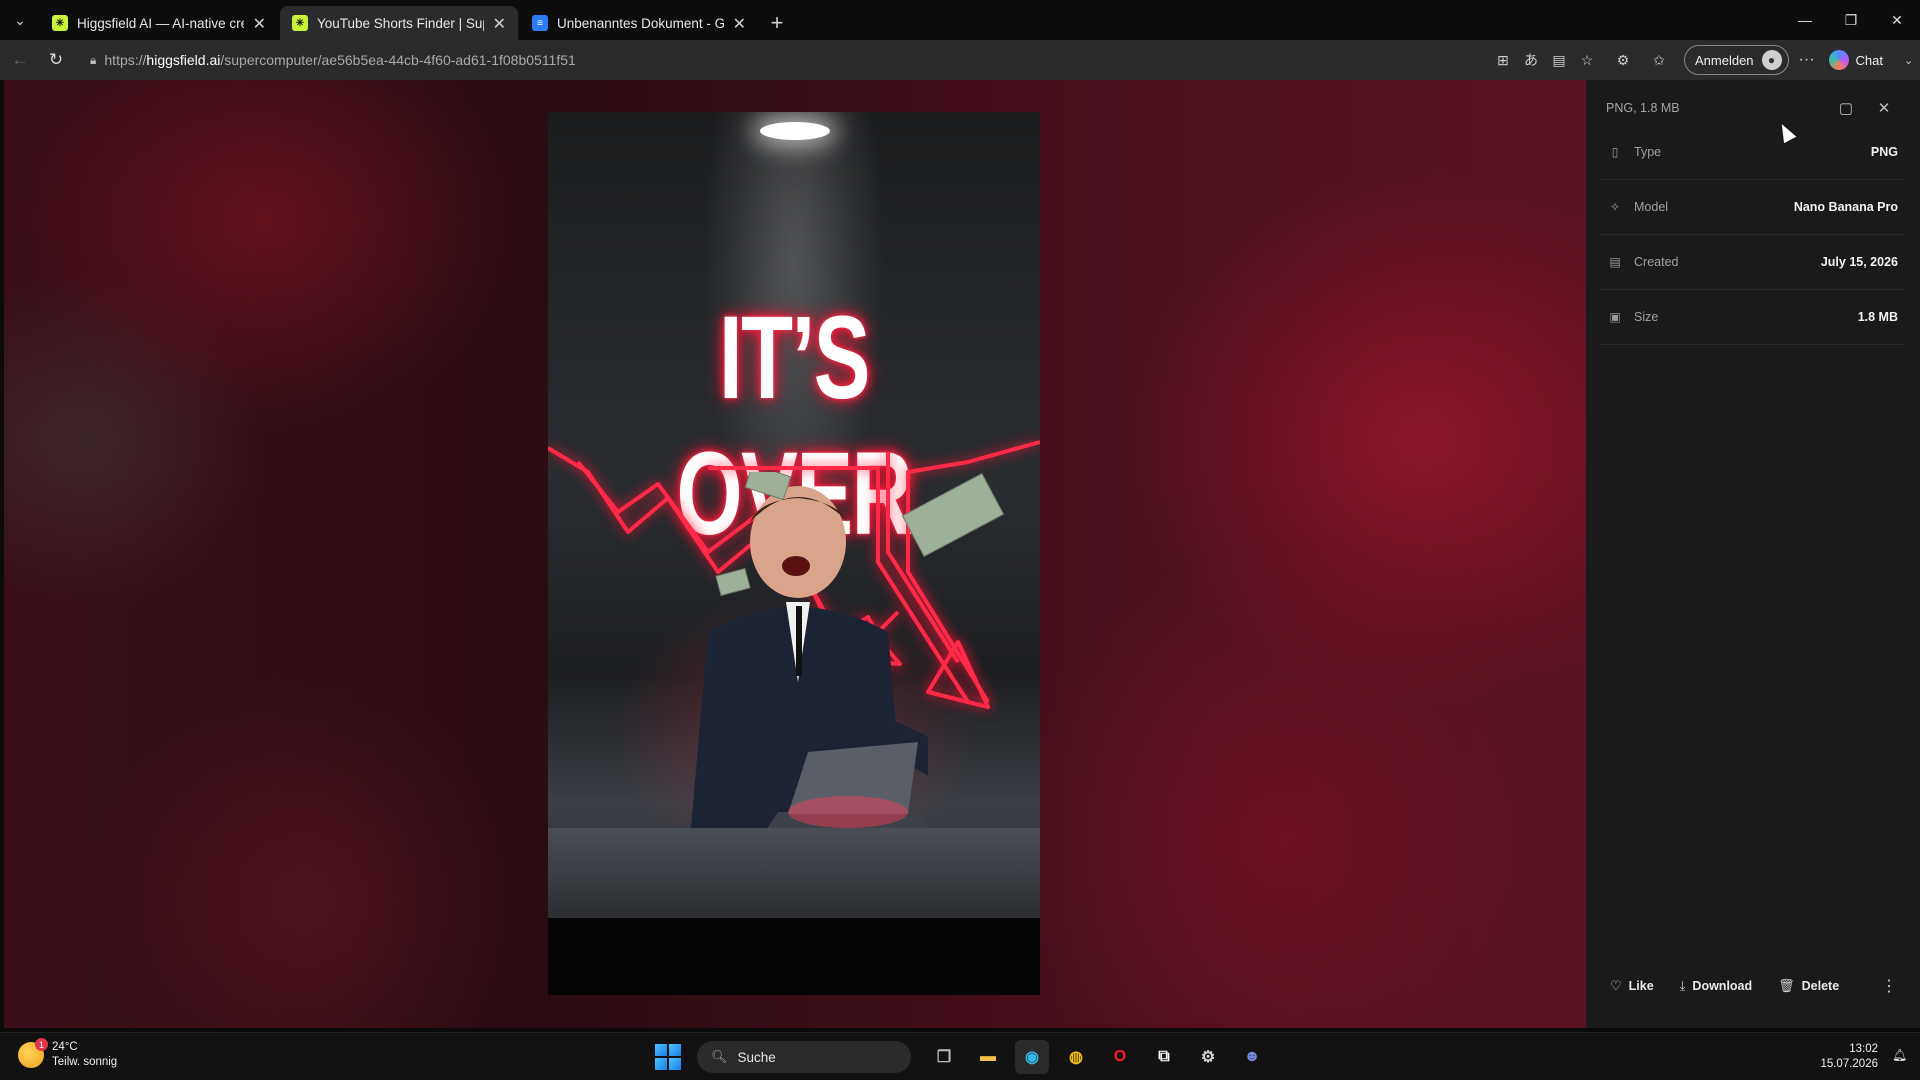 Image resolution: width=1920 pixels, height=1080 pixels. Describe the element at coordinates (1805, 20) in the screenshot. I see `minimize-icon: —` at that location.